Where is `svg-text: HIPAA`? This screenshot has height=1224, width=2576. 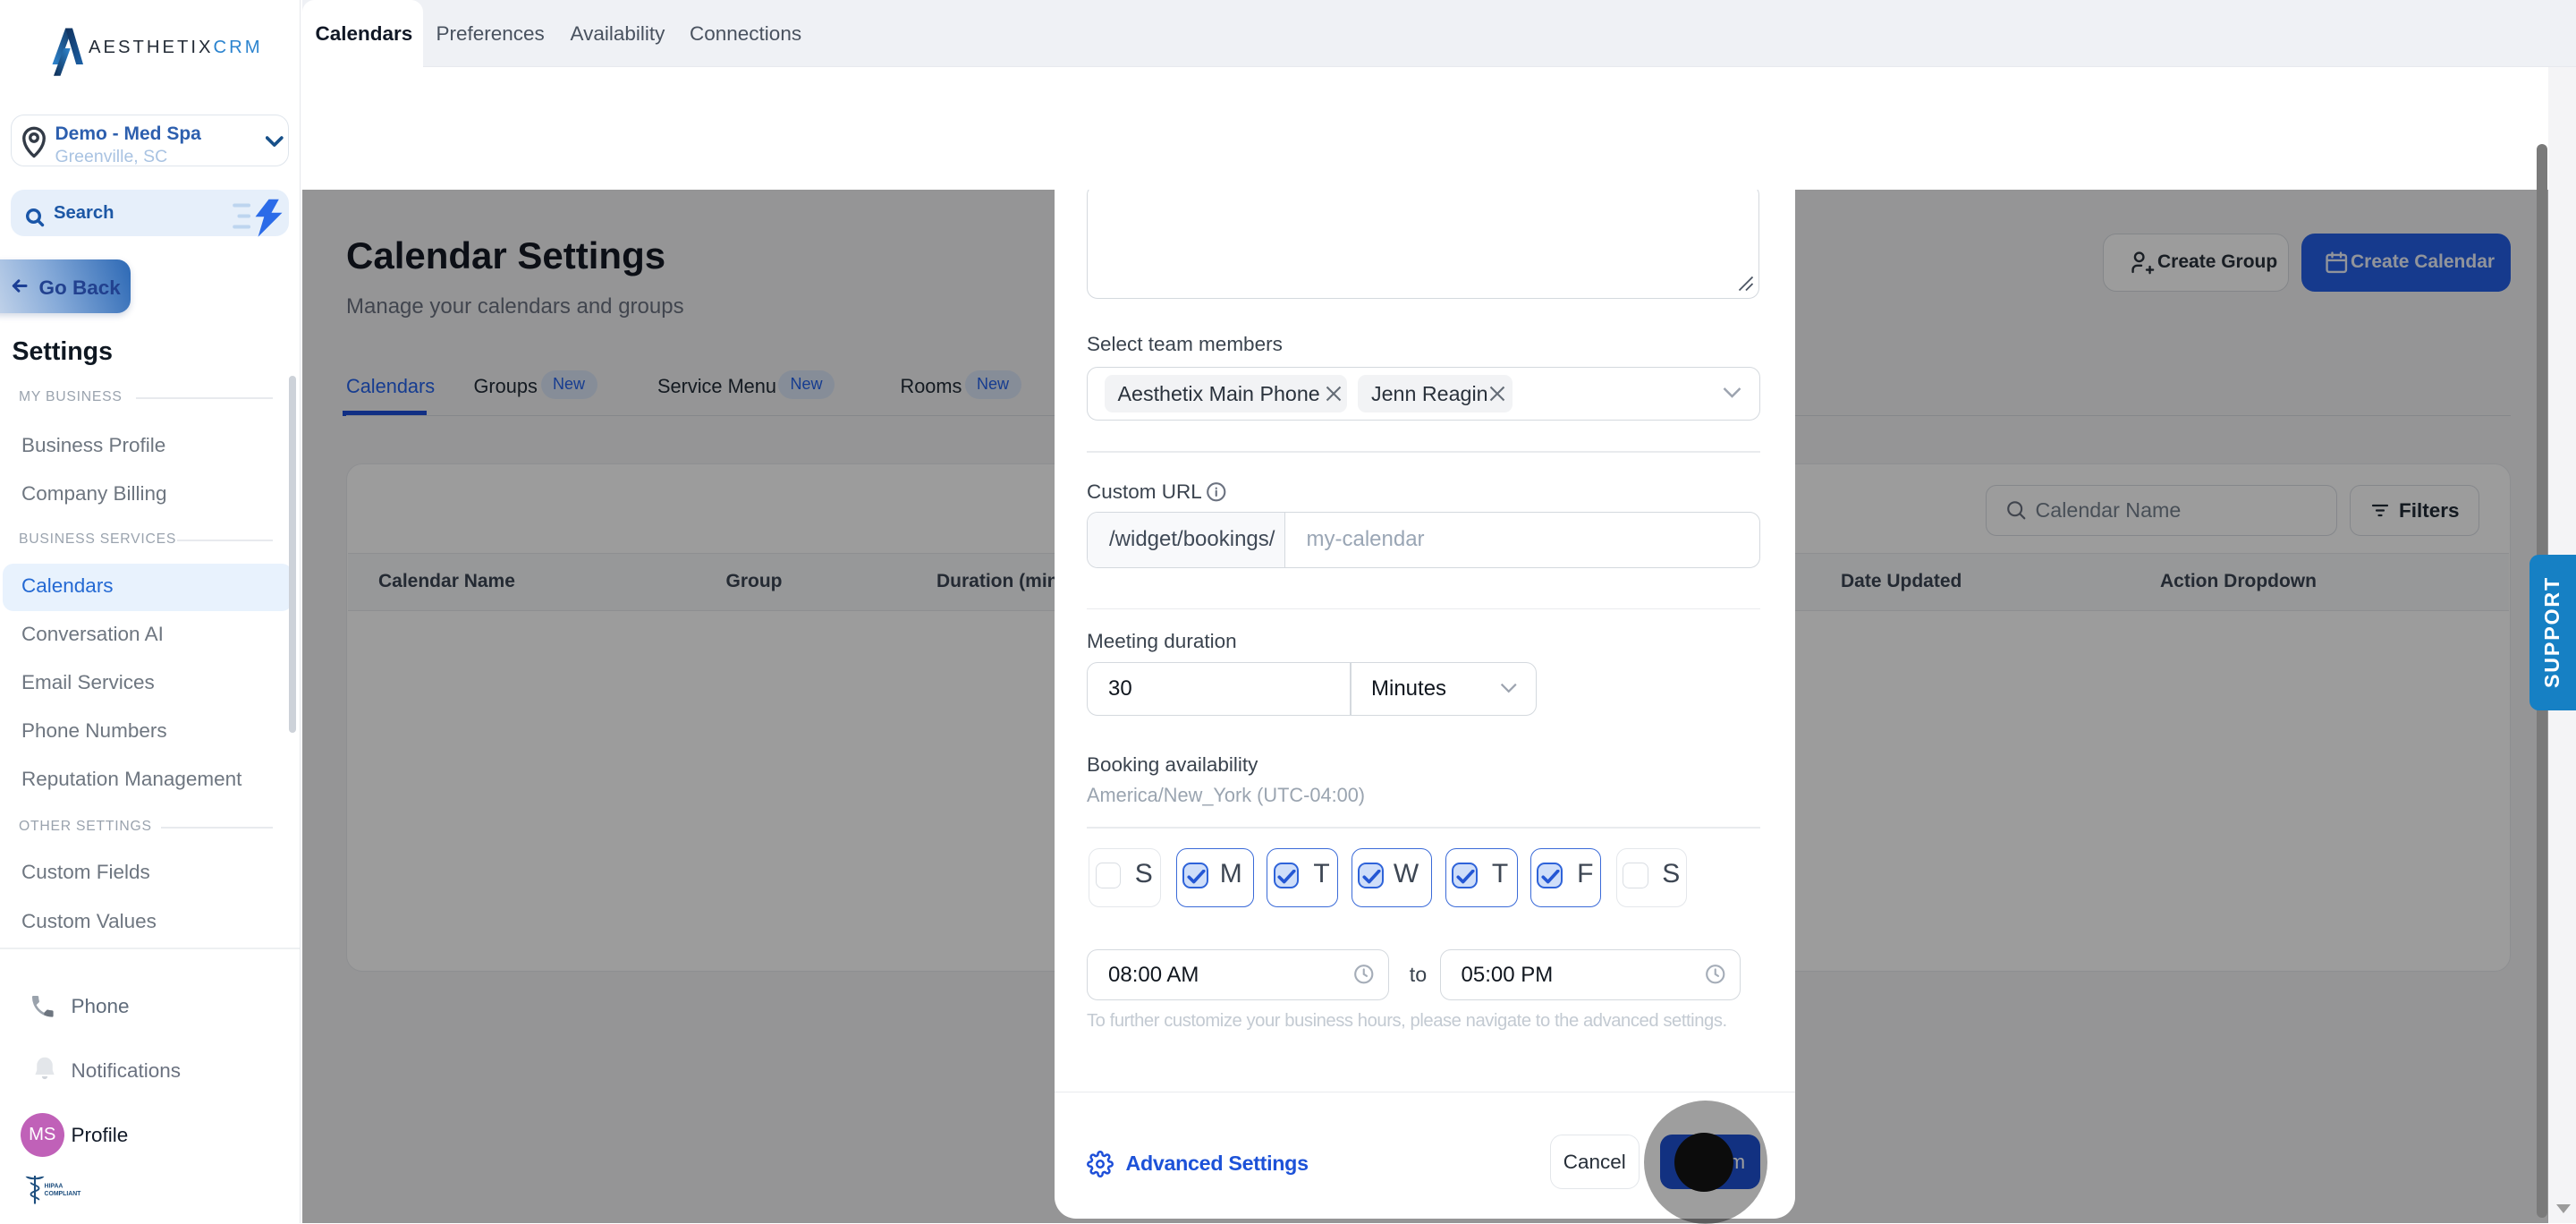 svg-text: HIPAA is located at coordinates (54, 1187).